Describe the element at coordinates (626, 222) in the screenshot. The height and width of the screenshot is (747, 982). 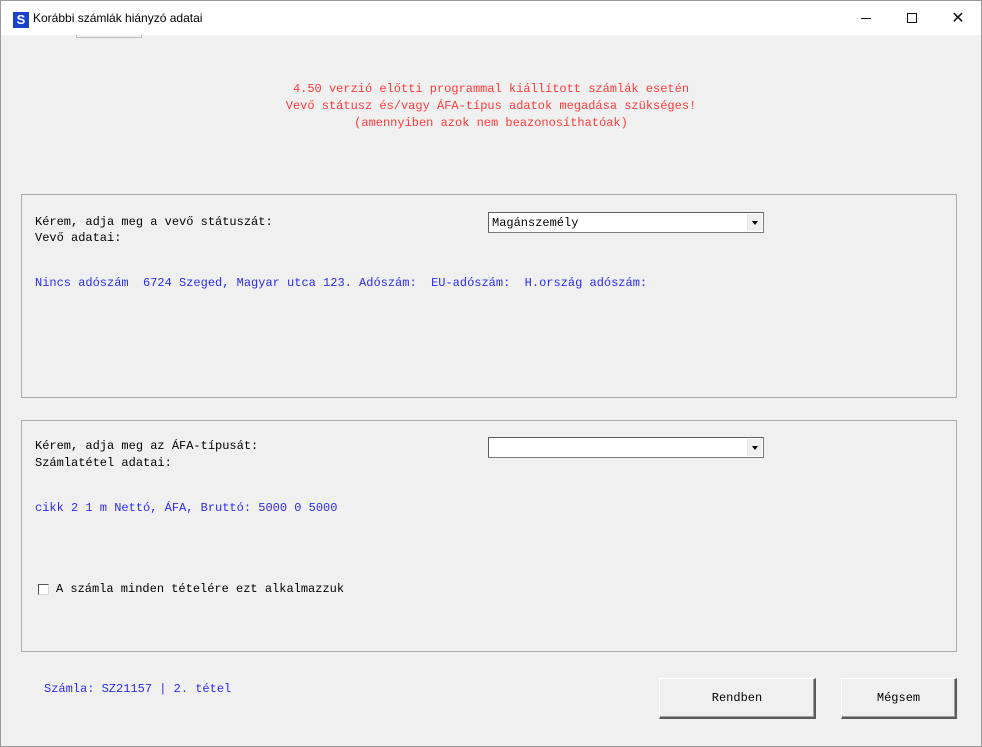
I see `buyer-status-select: Magánszemély` at that location.